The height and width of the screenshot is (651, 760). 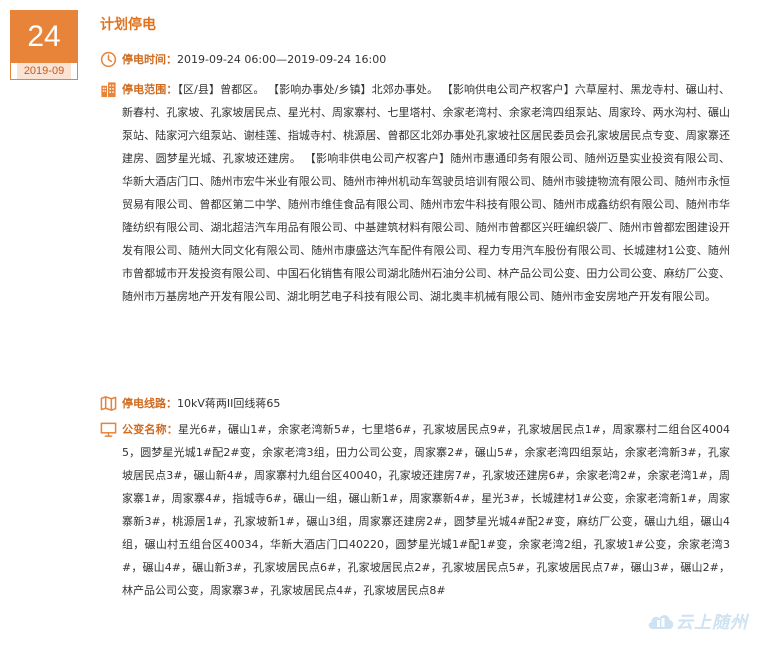 I want to click on outage-time-value: 2019-09-24 06:00—2019-09-24 16:00, so click(x=282, y=59).